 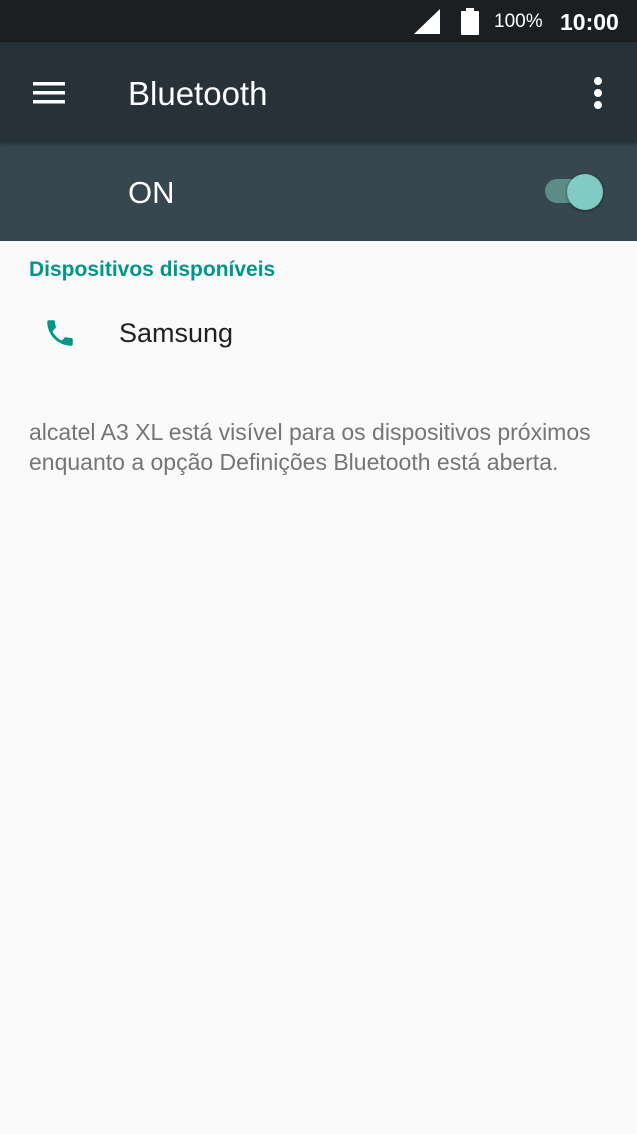 I want to click on menu-button, so click(x=50, y=92).